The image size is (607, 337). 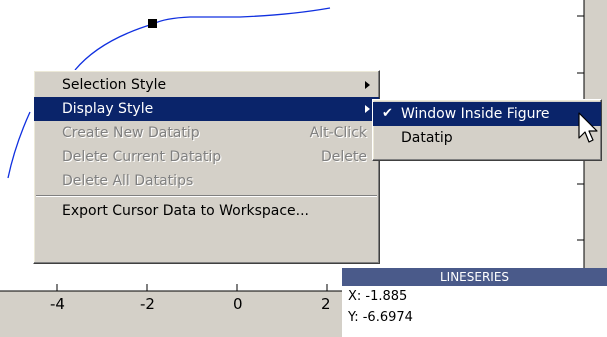 I want to click on menu-separator, so click(x=206, y=196).